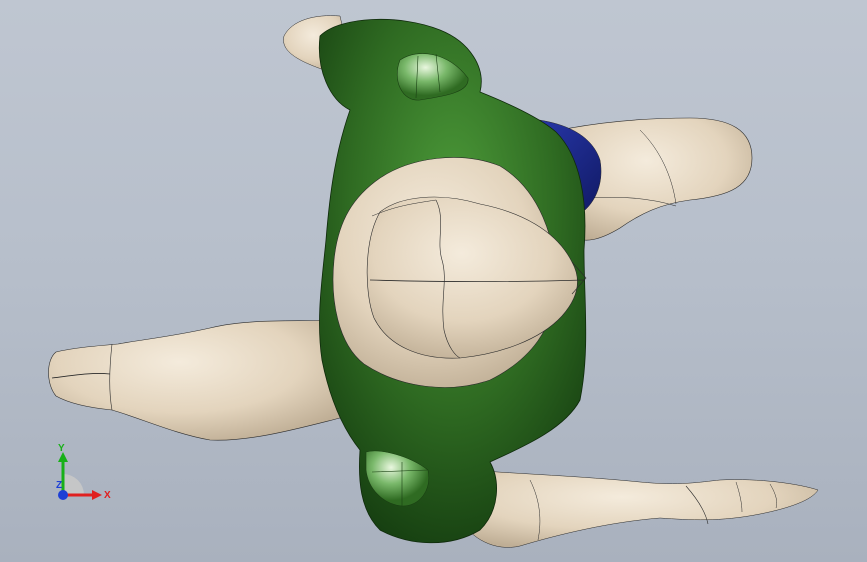 This screenshot has width=867, height=562. What do you see at coordinates (59, 485) in the screenshot?
I see `triad-z-label: Z` at bounding box center [59, 485].